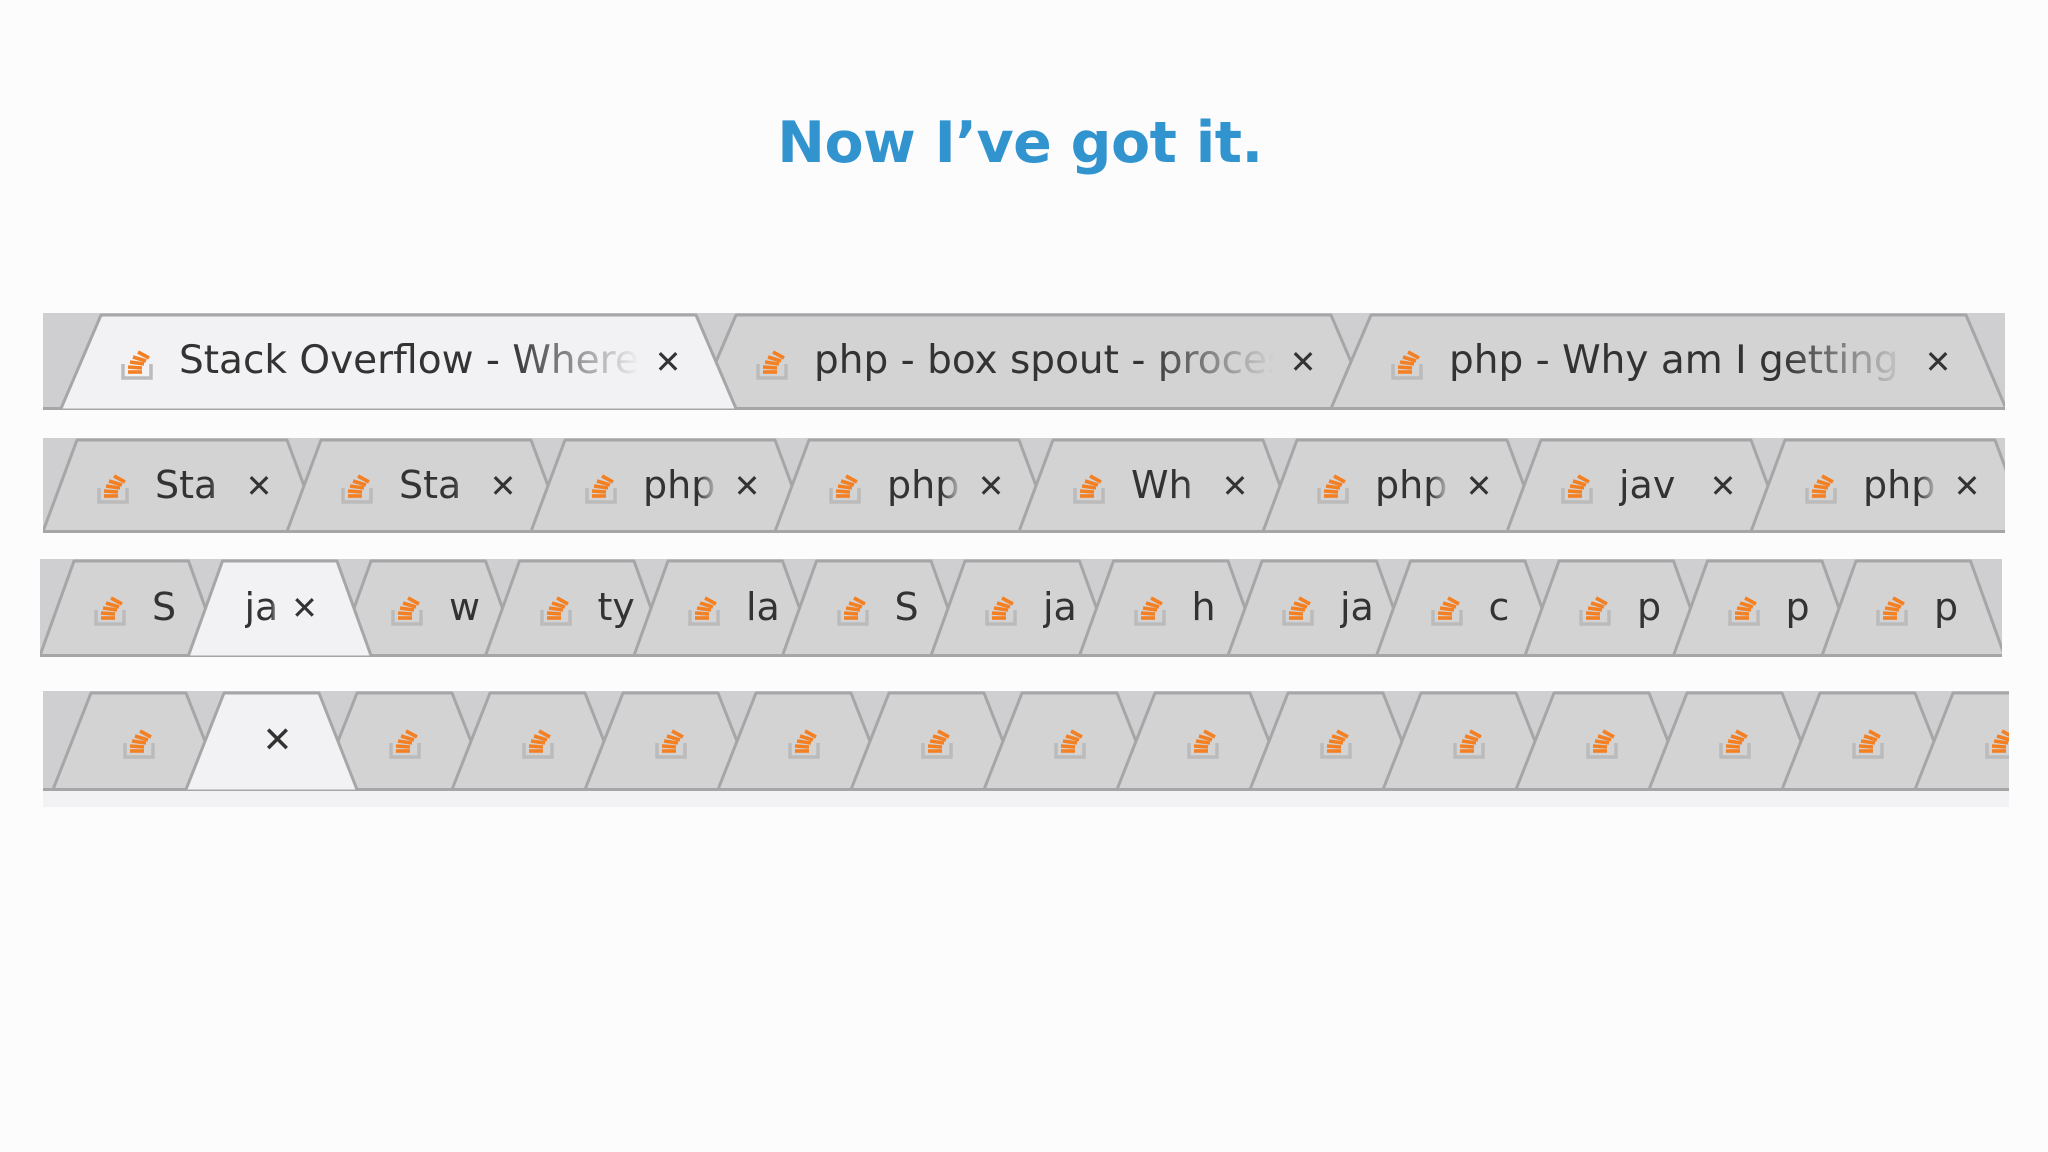  I want to click on tab-title: Stack Overflow - Where D, so click(409, 361).